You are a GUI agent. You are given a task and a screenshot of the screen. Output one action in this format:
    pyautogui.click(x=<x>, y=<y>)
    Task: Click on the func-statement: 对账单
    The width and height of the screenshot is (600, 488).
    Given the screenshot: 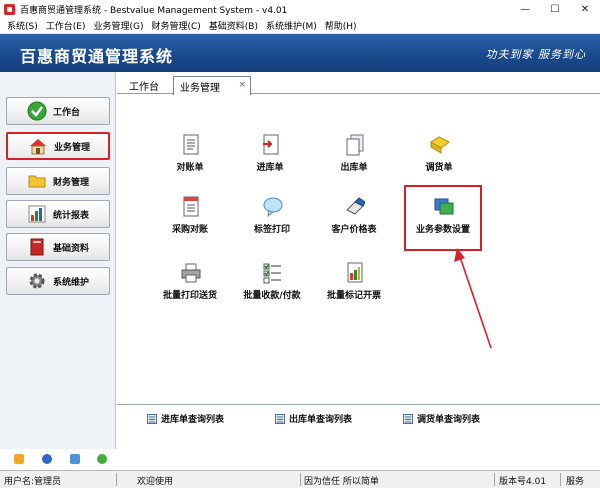 What is the action you would take?
    pyautogui.click(x=190, y=157)
    